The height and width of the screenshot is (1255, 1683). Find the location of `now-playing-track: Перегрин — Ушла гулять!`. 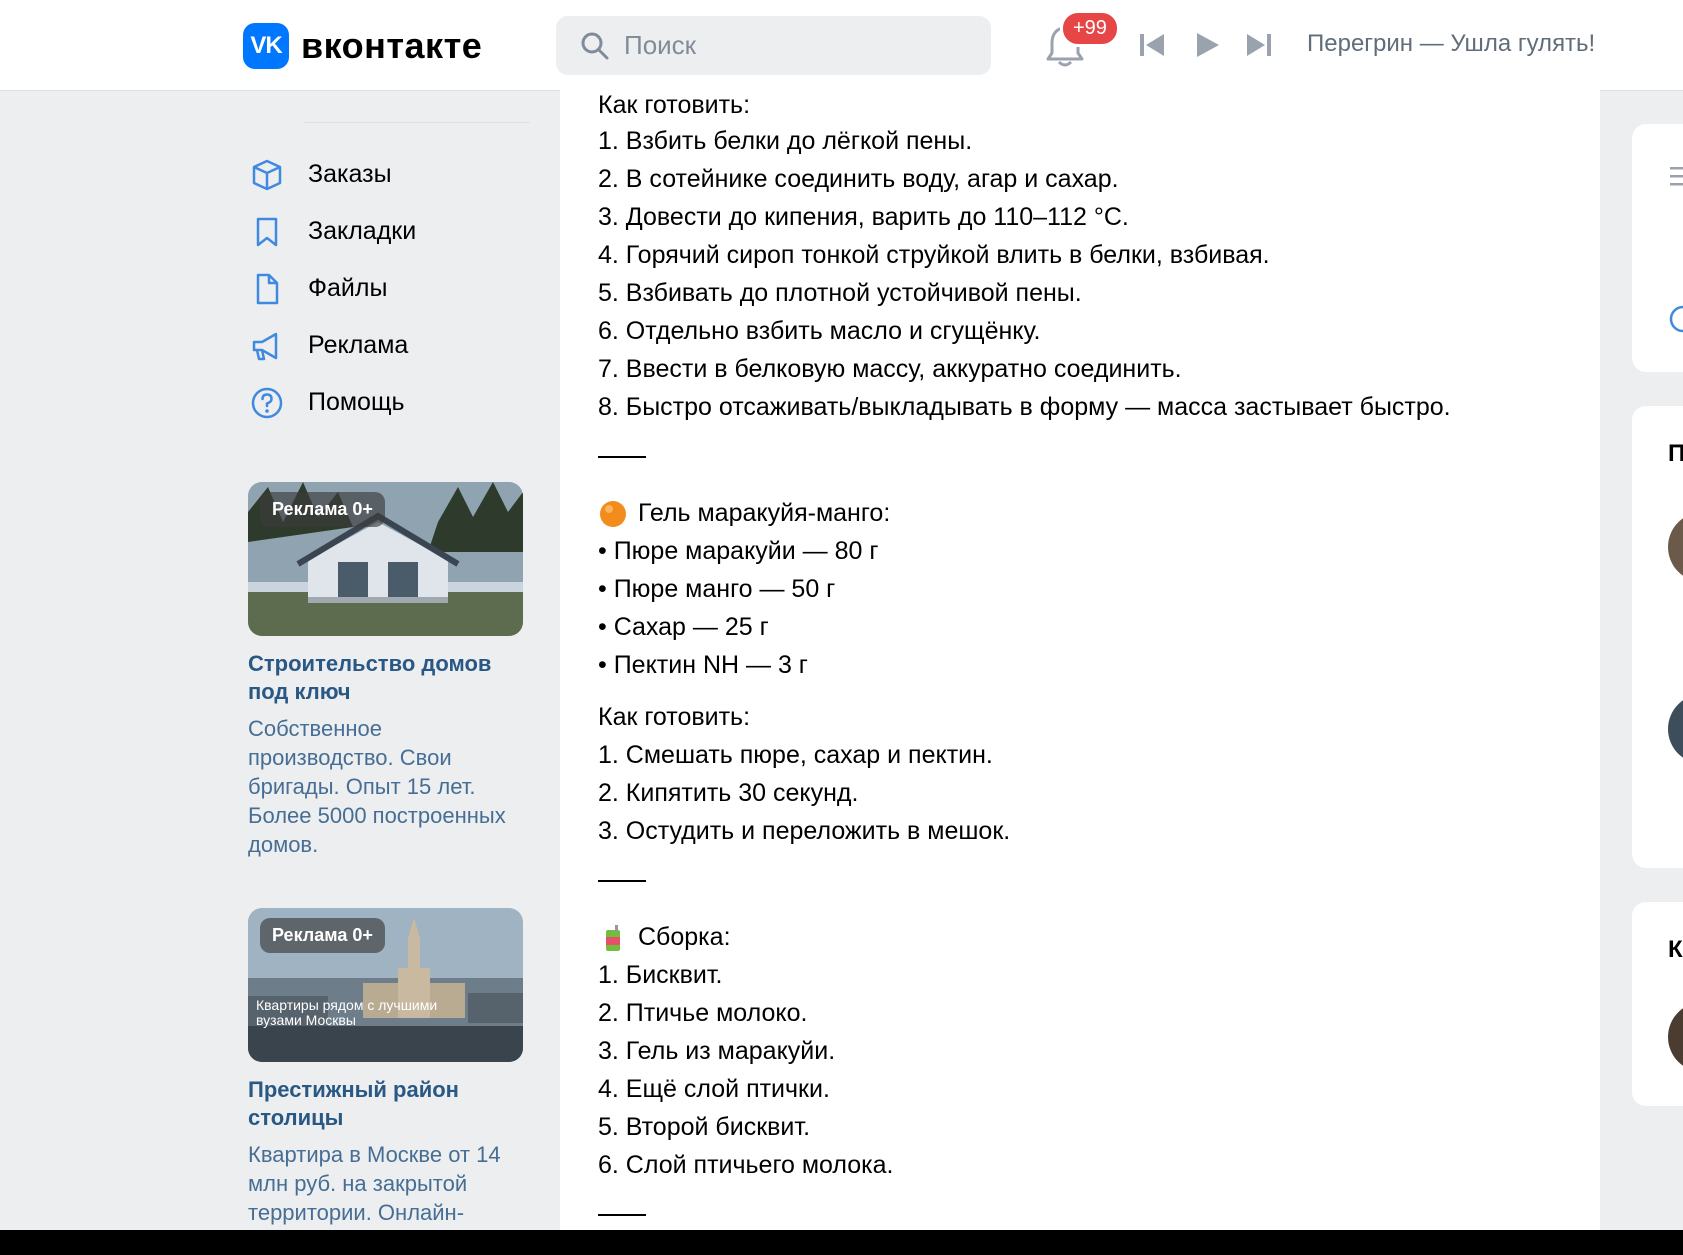

now-playing-track: Перегрин — Ушла гулять! is located at coordinates (1451, 44).